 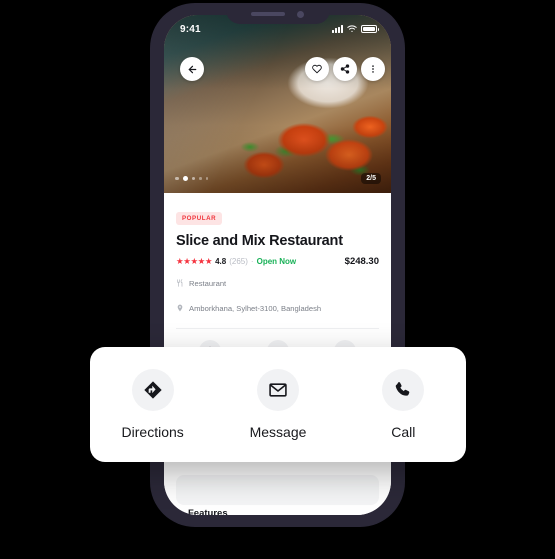 I want to click on address-text: Amborkhana, Sylhet-3100, Bangladesh, so click(x=255, y=308).